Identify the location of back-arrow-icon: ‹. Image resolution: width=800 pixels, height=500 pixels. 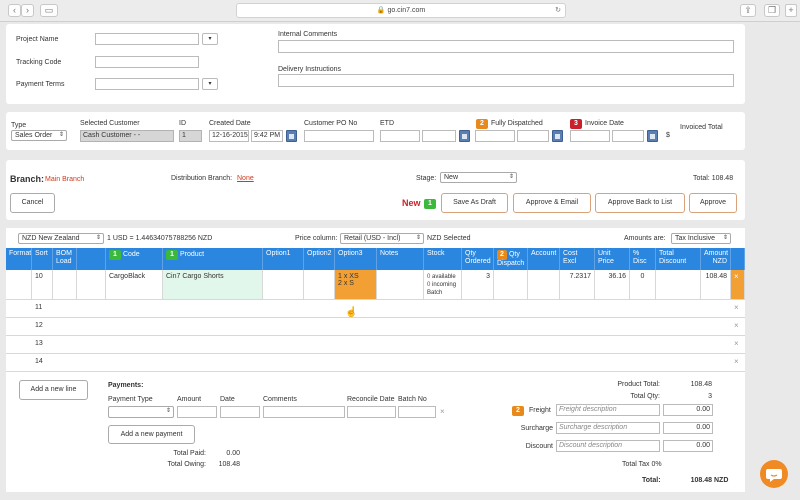
(14, 10).